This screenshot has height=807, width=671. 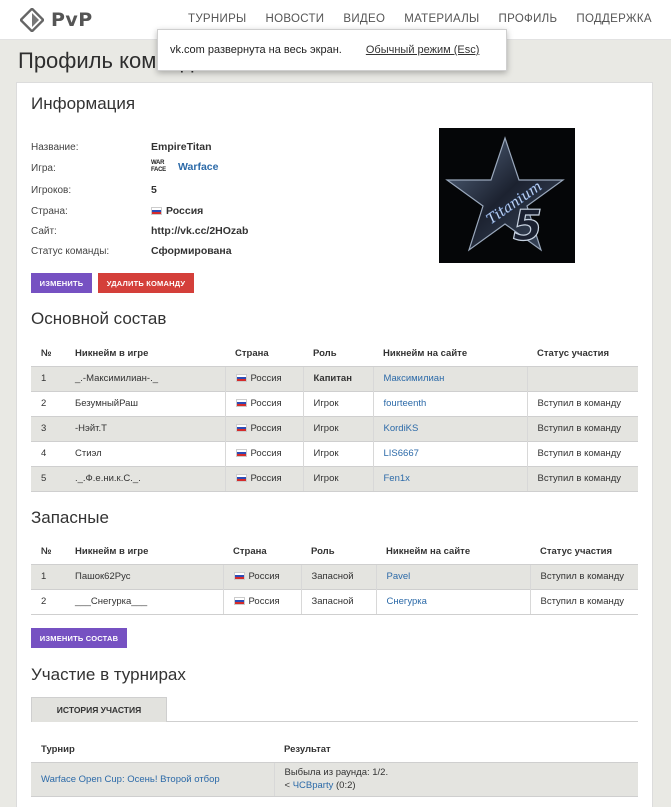 What do you see at coordinates (449, 403) in the screenshot?
I see `cell-site-nick: fourteenth` at bounding box center [449, 403].